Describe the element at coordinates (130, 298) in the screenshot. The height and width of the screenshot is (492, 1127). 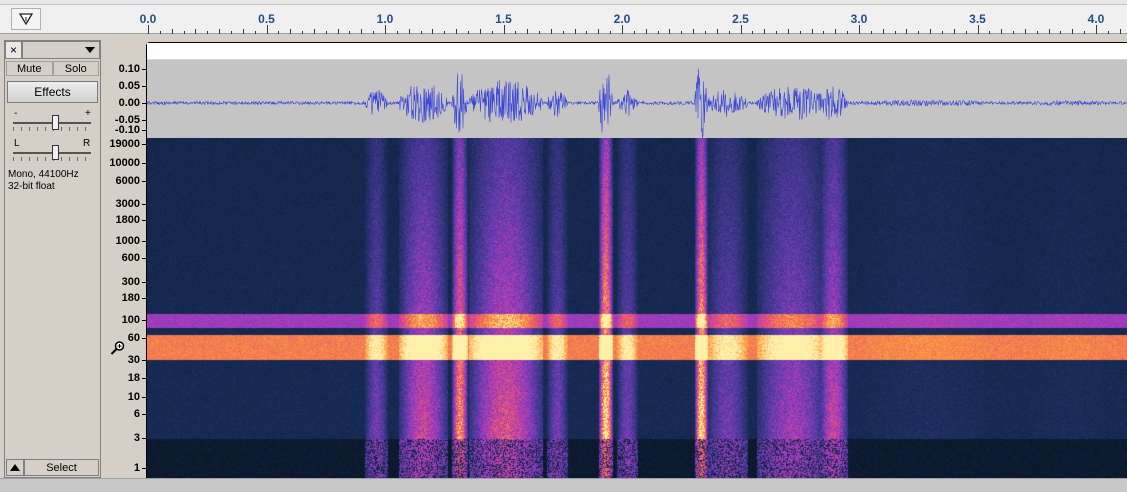
I see `spectrogram-scale-label: 180` at that location.